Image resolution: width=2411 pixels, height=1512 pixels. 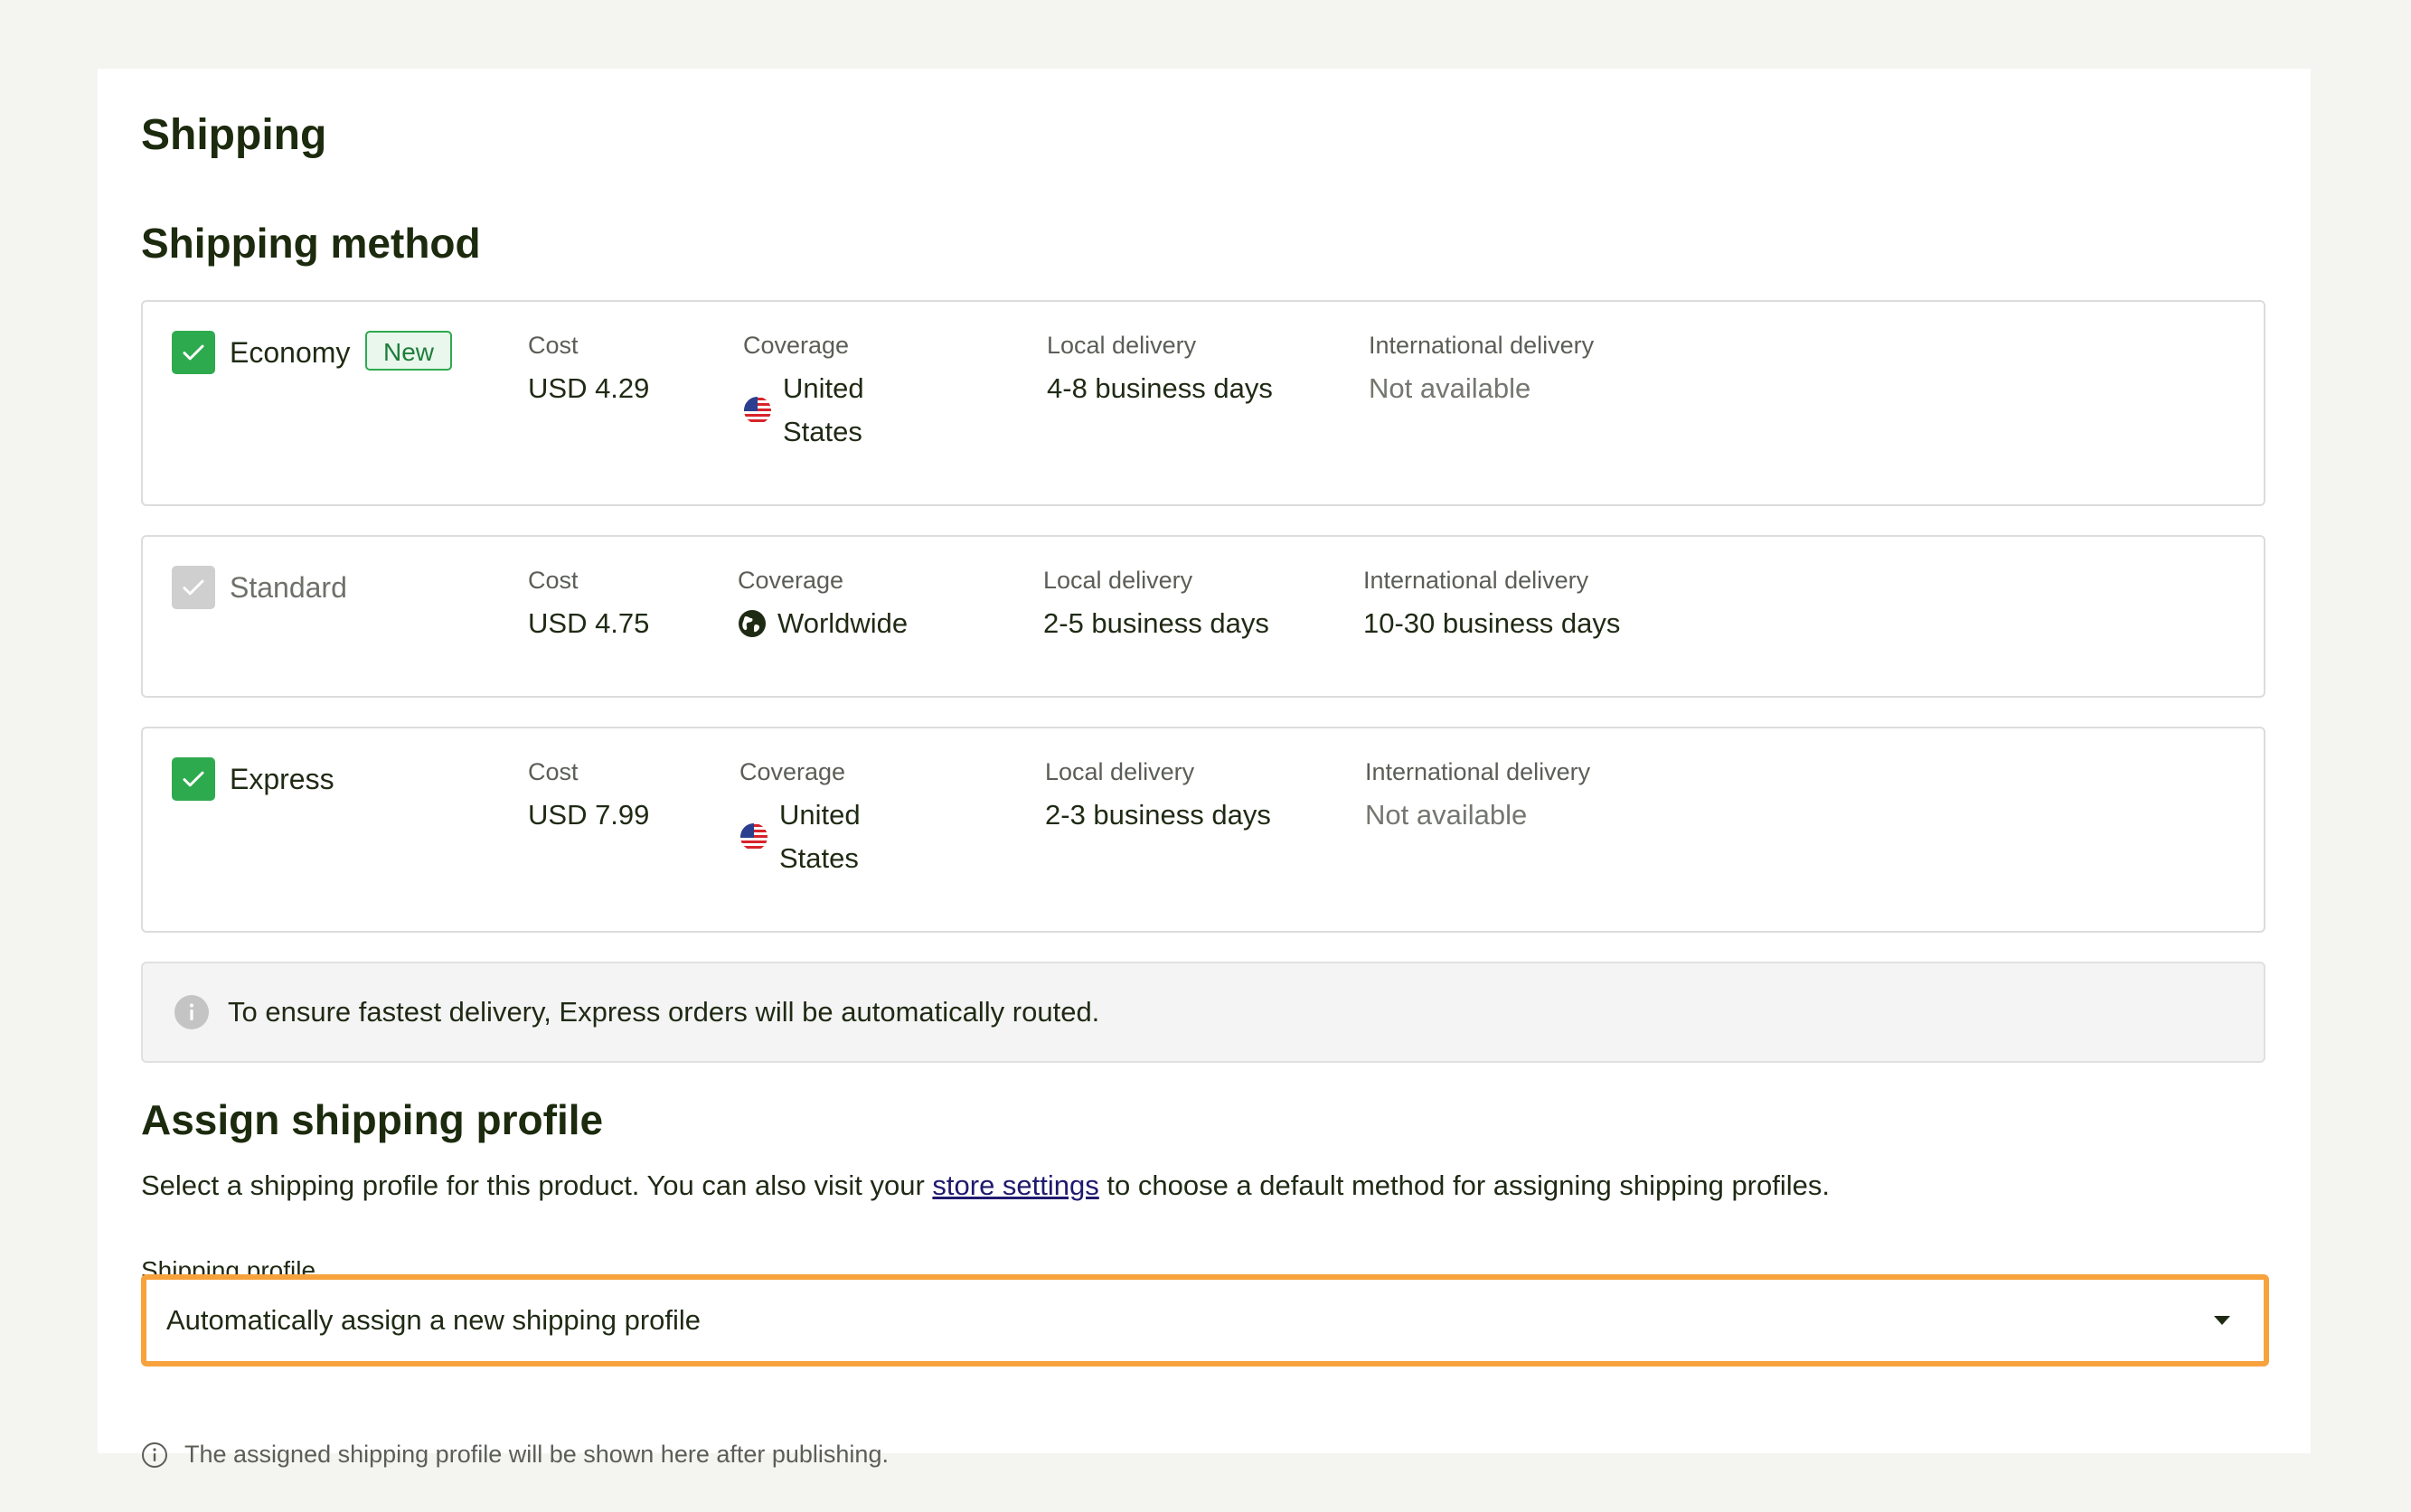 What do you see at coordinates (311, 243) in the screenshot?
I see `shipping-method-title: Shipping method` at bounding box center [311, 243].